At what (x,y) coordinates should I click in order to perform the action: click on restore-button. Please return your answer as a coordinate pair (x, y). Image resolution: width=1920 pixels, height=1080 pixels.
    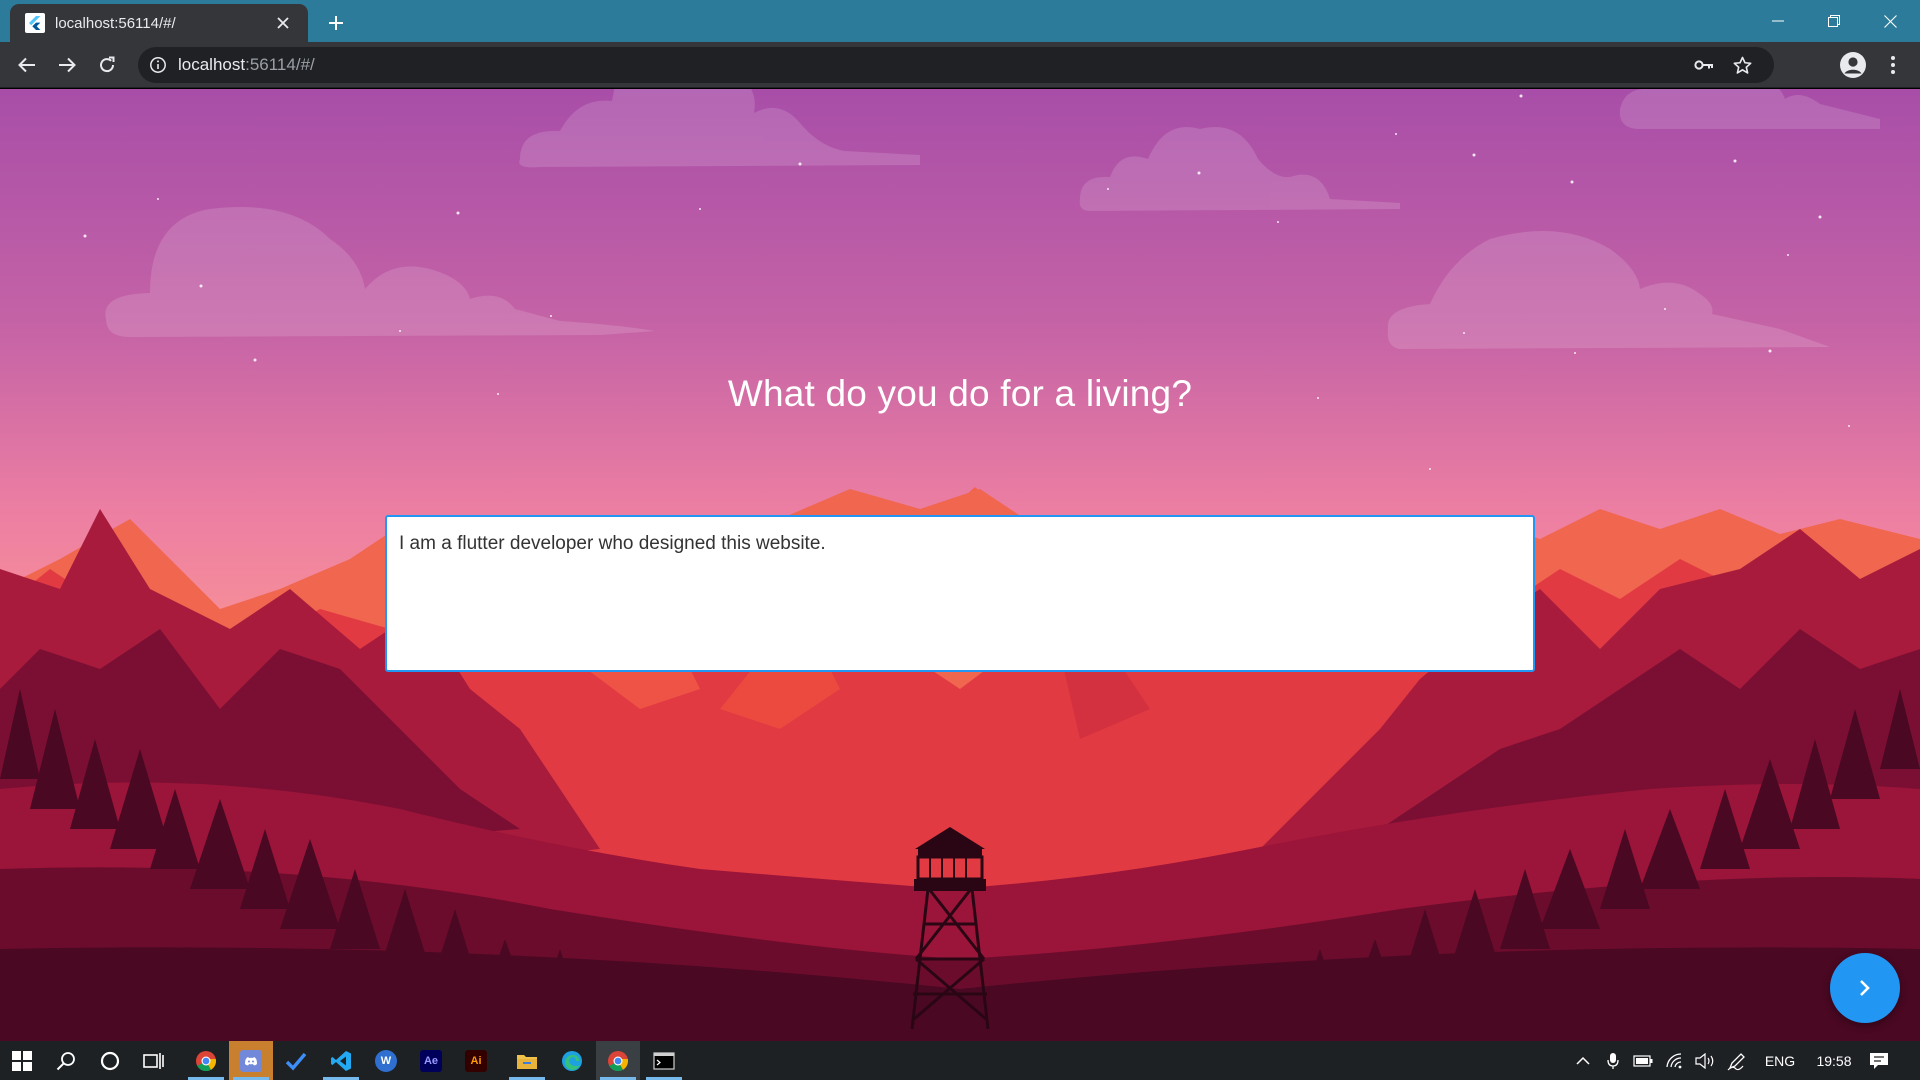
    Looking at the image, I should click on (1834, 21).